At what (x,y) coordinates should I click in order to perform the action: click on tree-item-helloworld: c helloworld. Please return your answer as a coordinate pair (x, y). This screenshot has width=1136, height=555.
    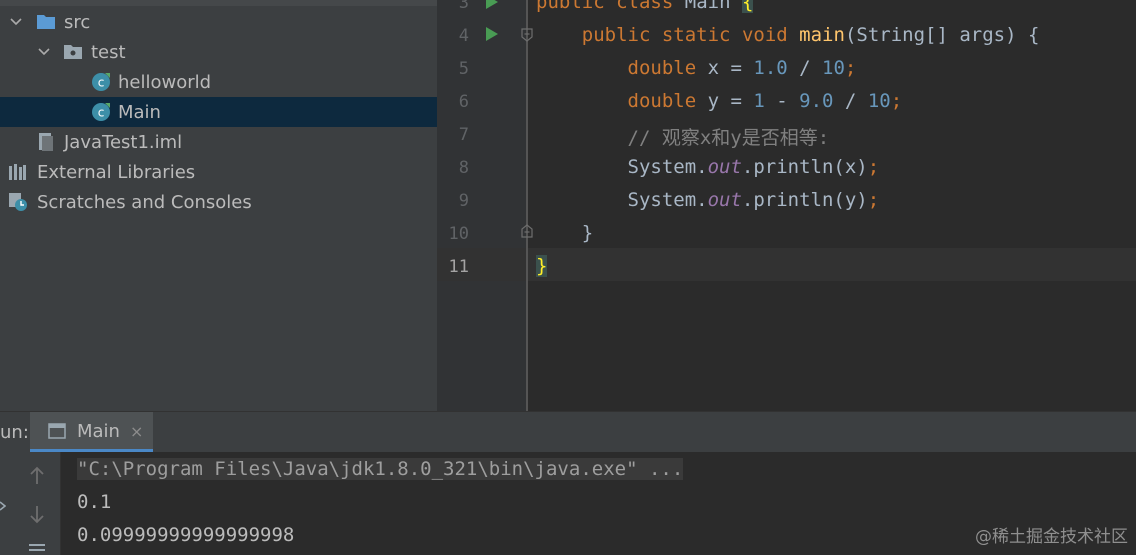
    Looking at the image, I should click on (218, 82).